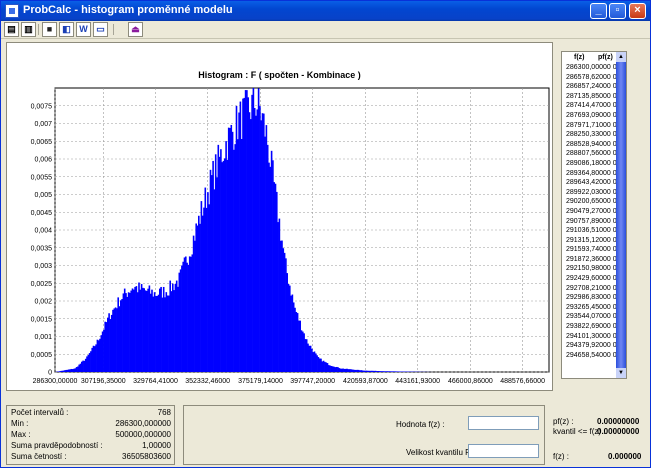  Describe the element at coordinates (590, 202) in the screenshot. I see `table-row: 290200,65000 0` at that location.